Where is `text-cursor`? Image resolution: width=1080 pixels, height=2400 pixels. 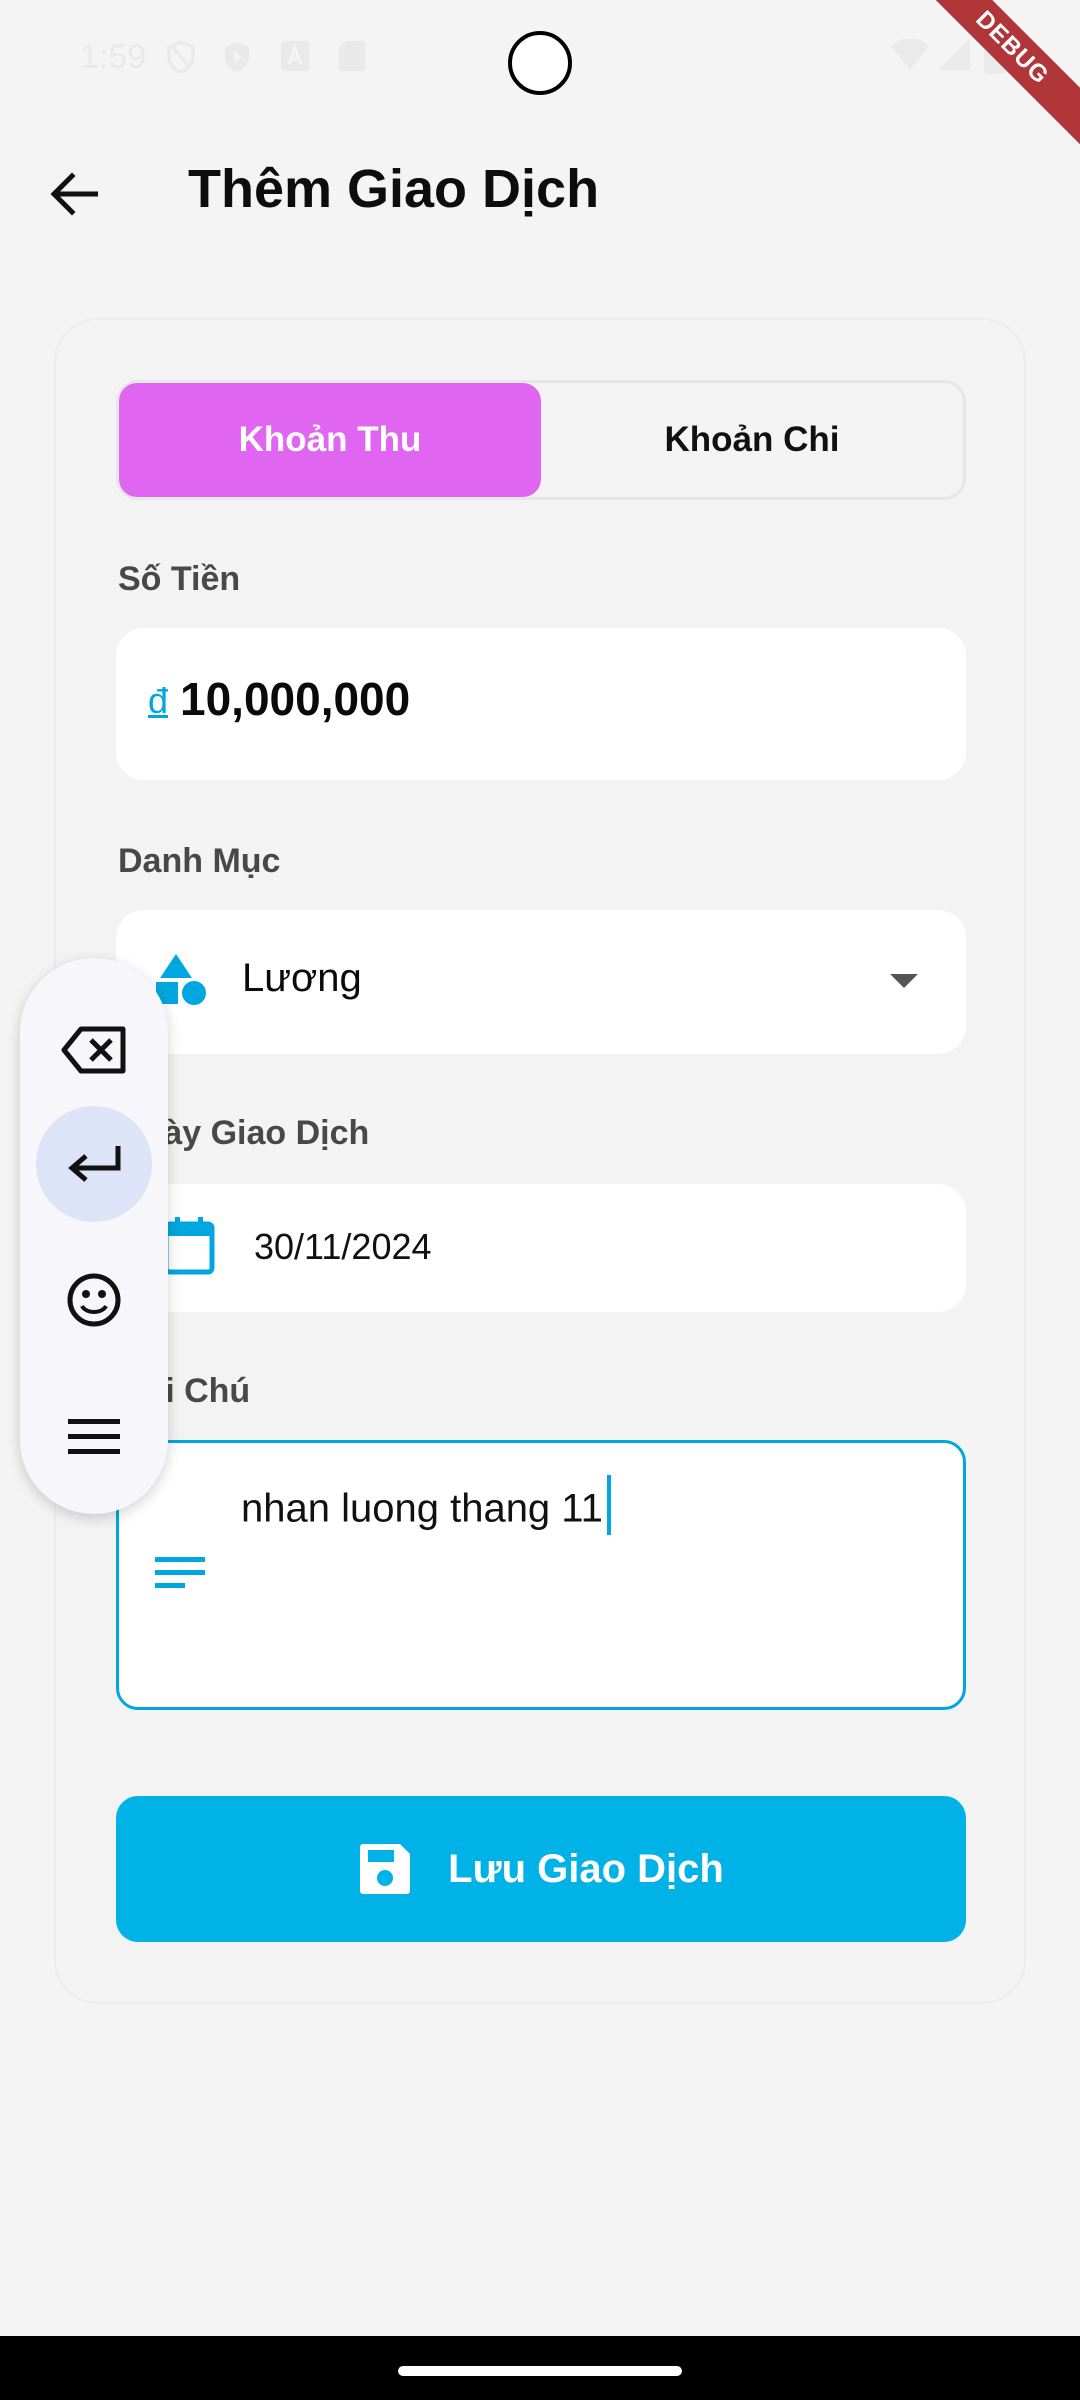 text-cursor is located at coordinates (608, 1505).